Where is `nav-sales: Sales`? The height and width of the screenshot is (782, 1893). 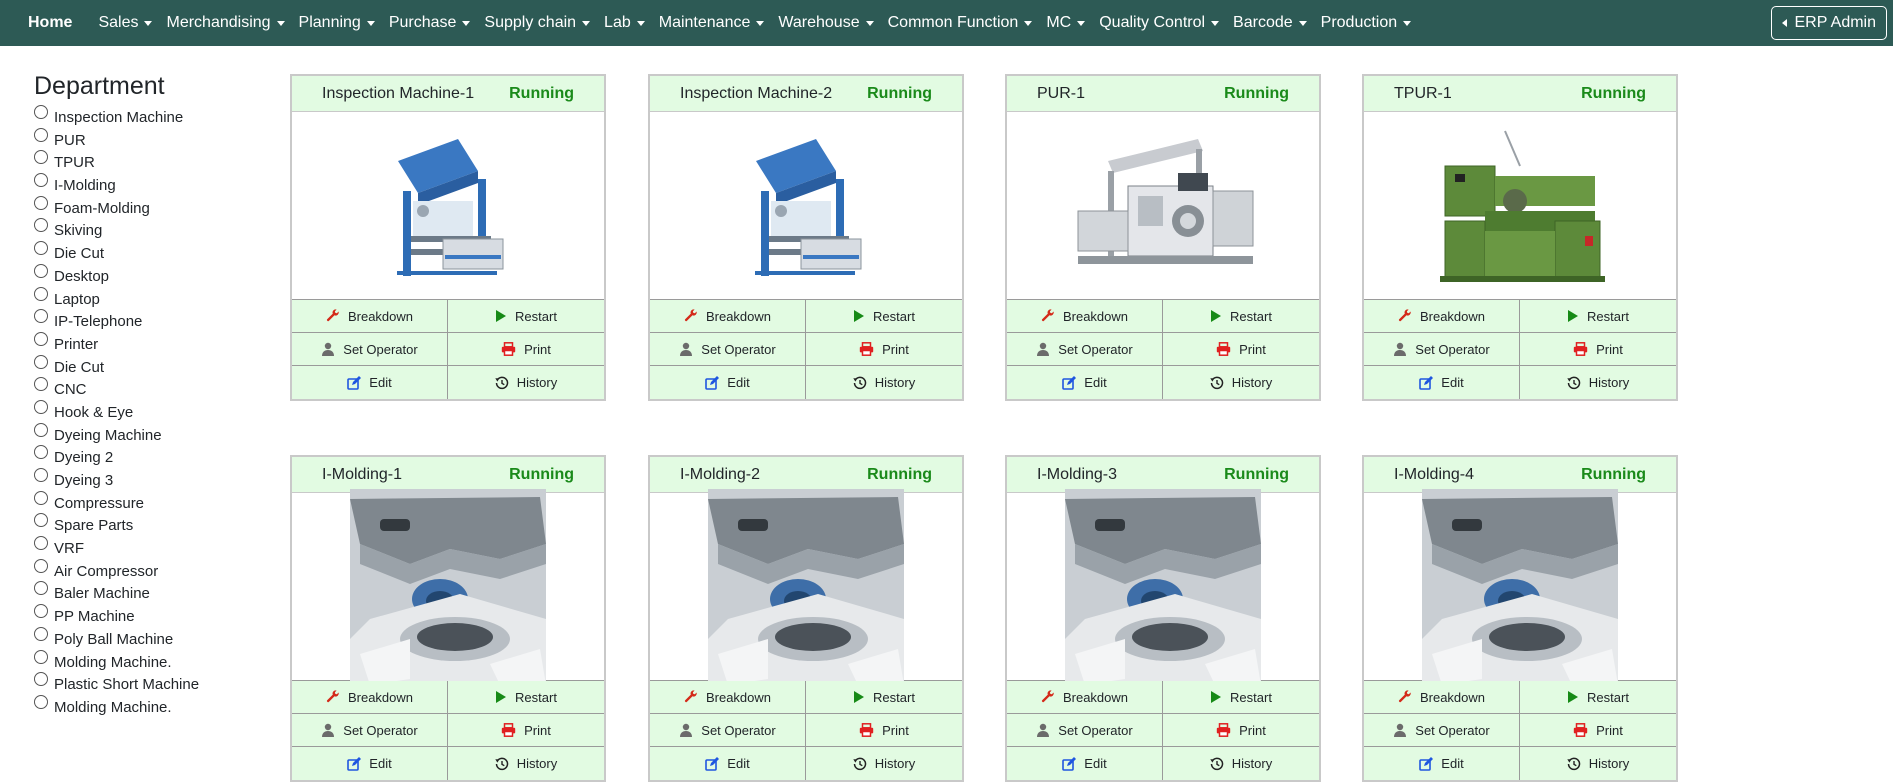 nav-sales: Sales is located at coordinates (125, 23).